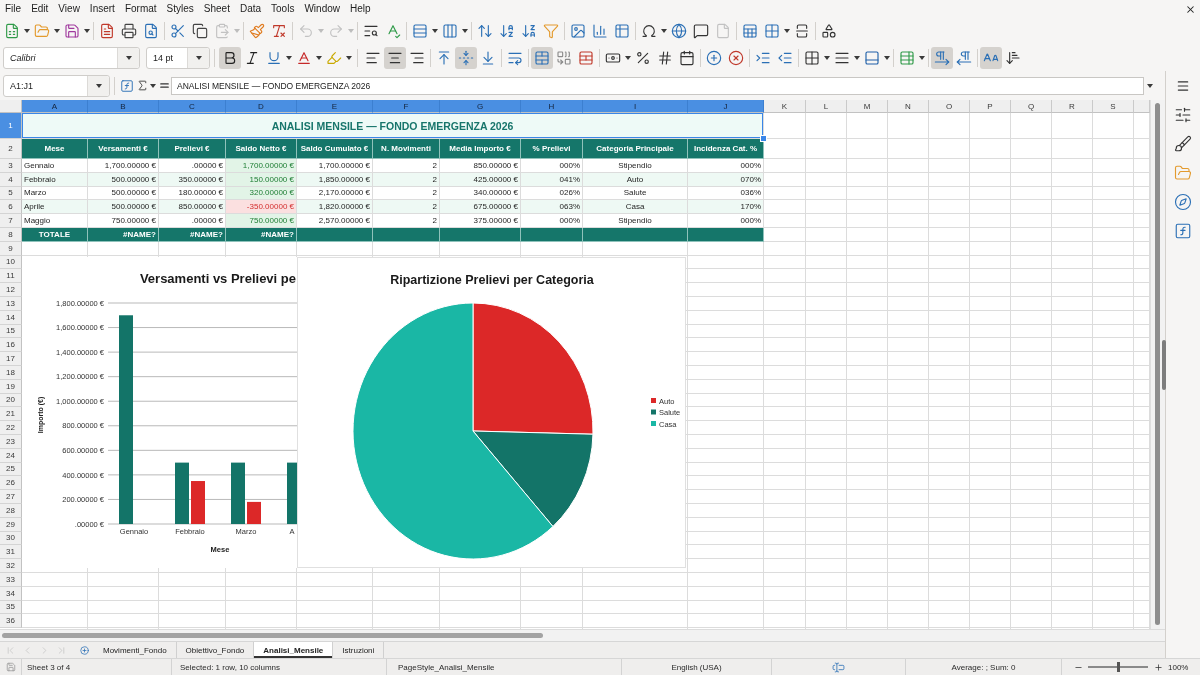 This screenshot has width=1200, height=675. What do you see at coordinates (11, 207) in the screenshot?
I see `row-header: 6` at bounding box center [11, 207].